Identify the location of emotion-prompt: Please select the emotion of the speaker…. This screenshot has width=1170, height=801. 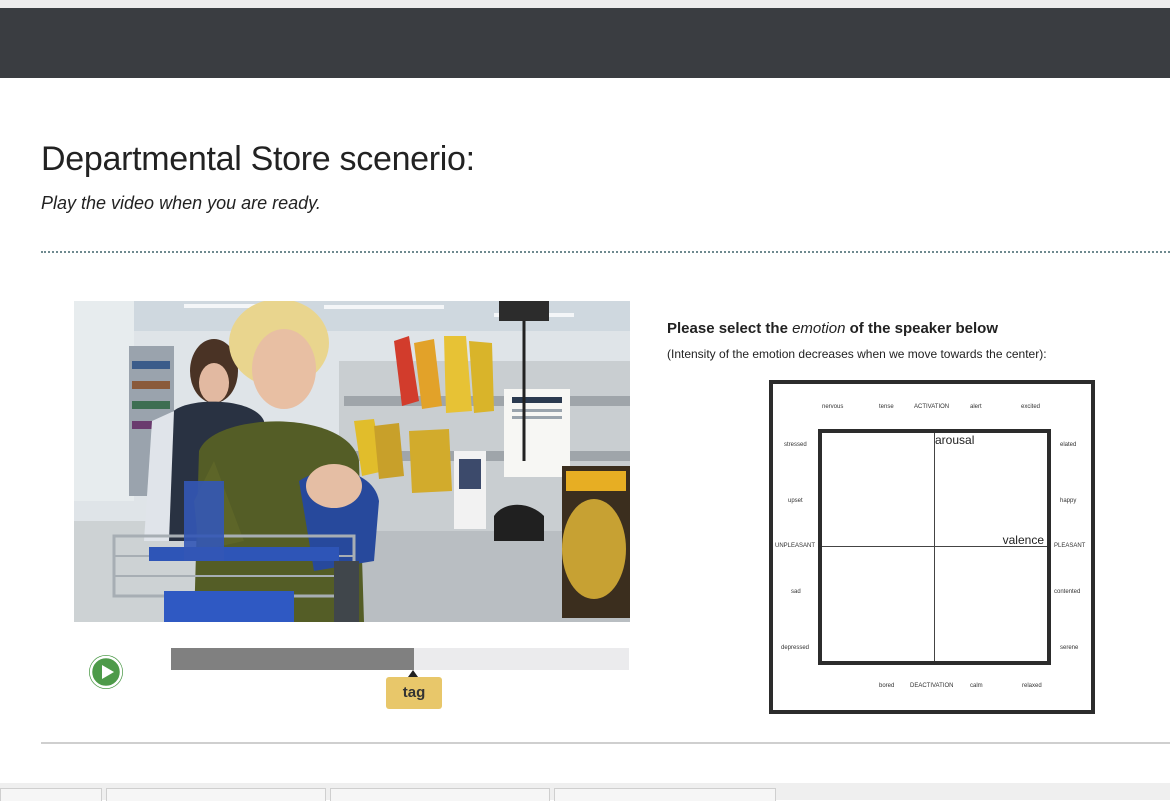
(832, 328).